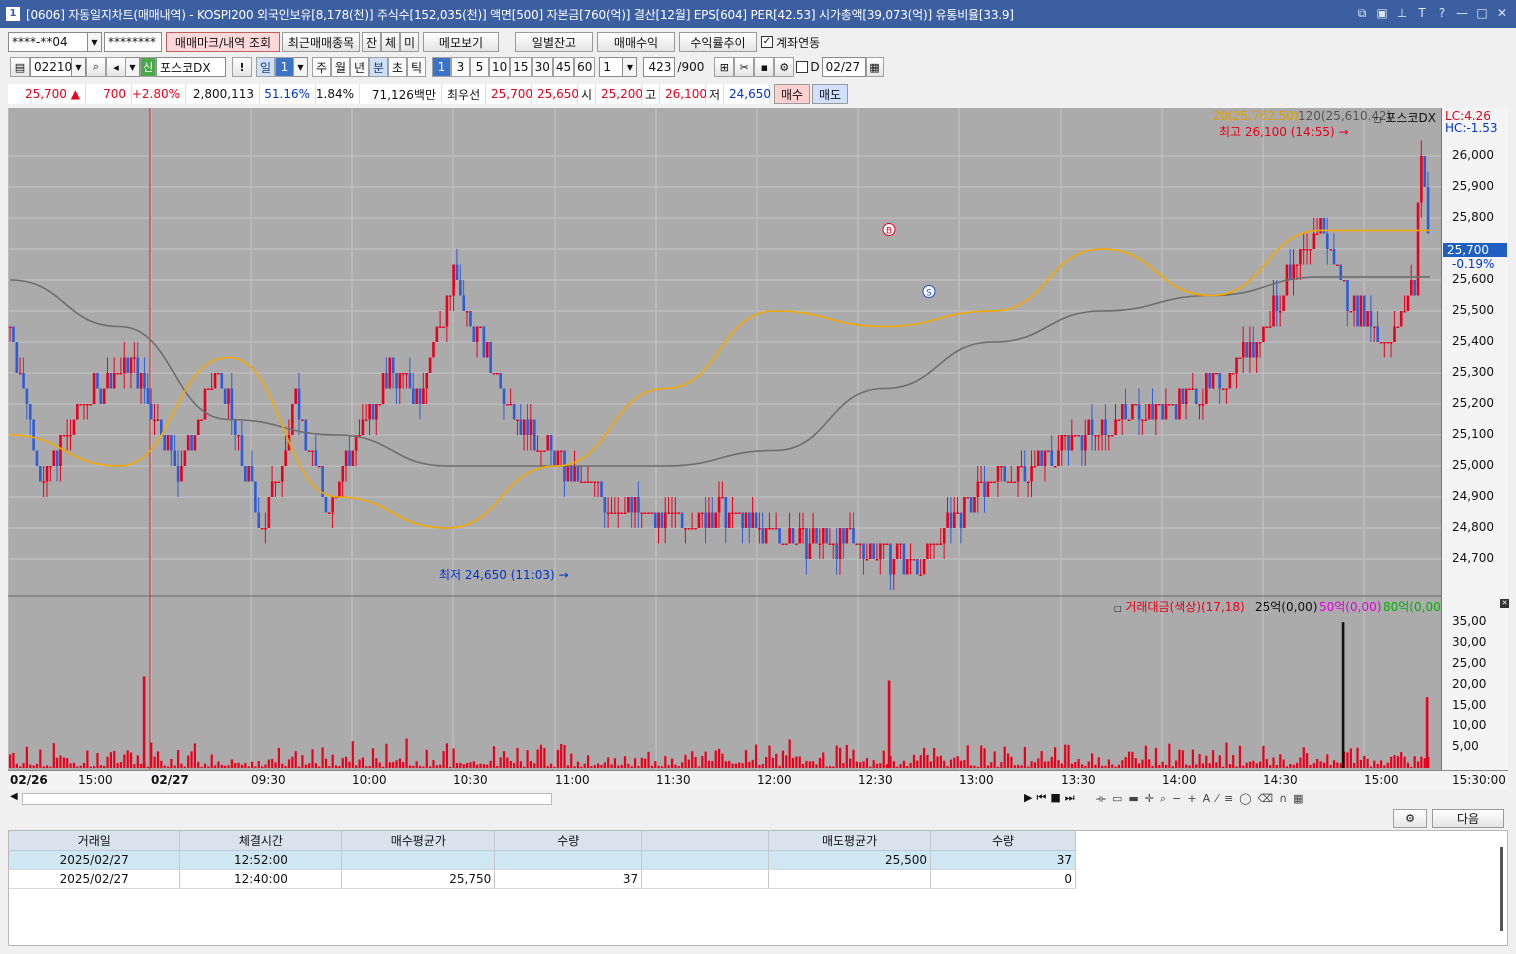 This screenshot has width=1516, height=954. What do you see at coordinates (792, 94) in the screenshot?
I see `buy-button: 매수` at bounding box center [792, 94].